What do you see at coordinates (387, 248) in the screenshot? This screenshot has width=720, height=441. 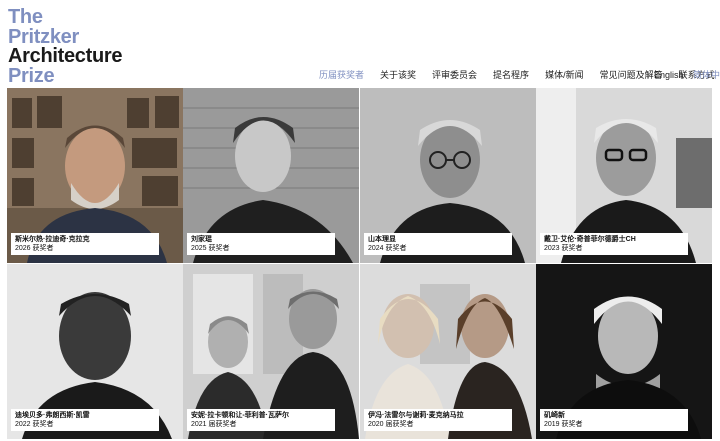 I see `laureate-year: 2024 获奖者` at bounding box center [387, 248].